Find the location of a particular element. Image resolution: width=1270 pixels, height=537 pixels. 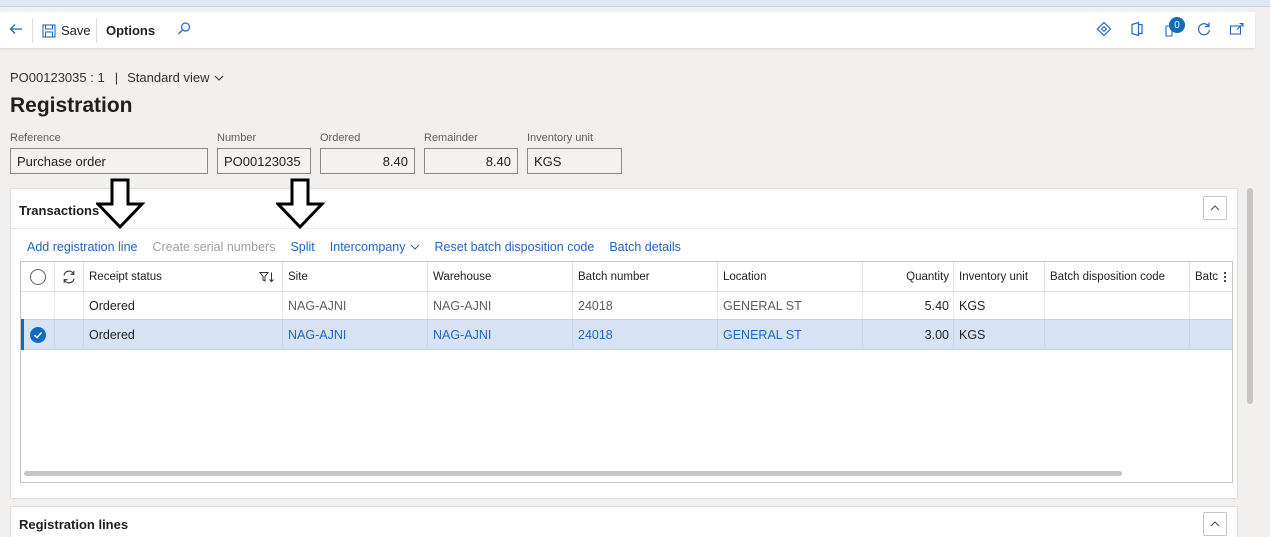

column-header-quantity: Quantity is located at coordinates (908, 276).